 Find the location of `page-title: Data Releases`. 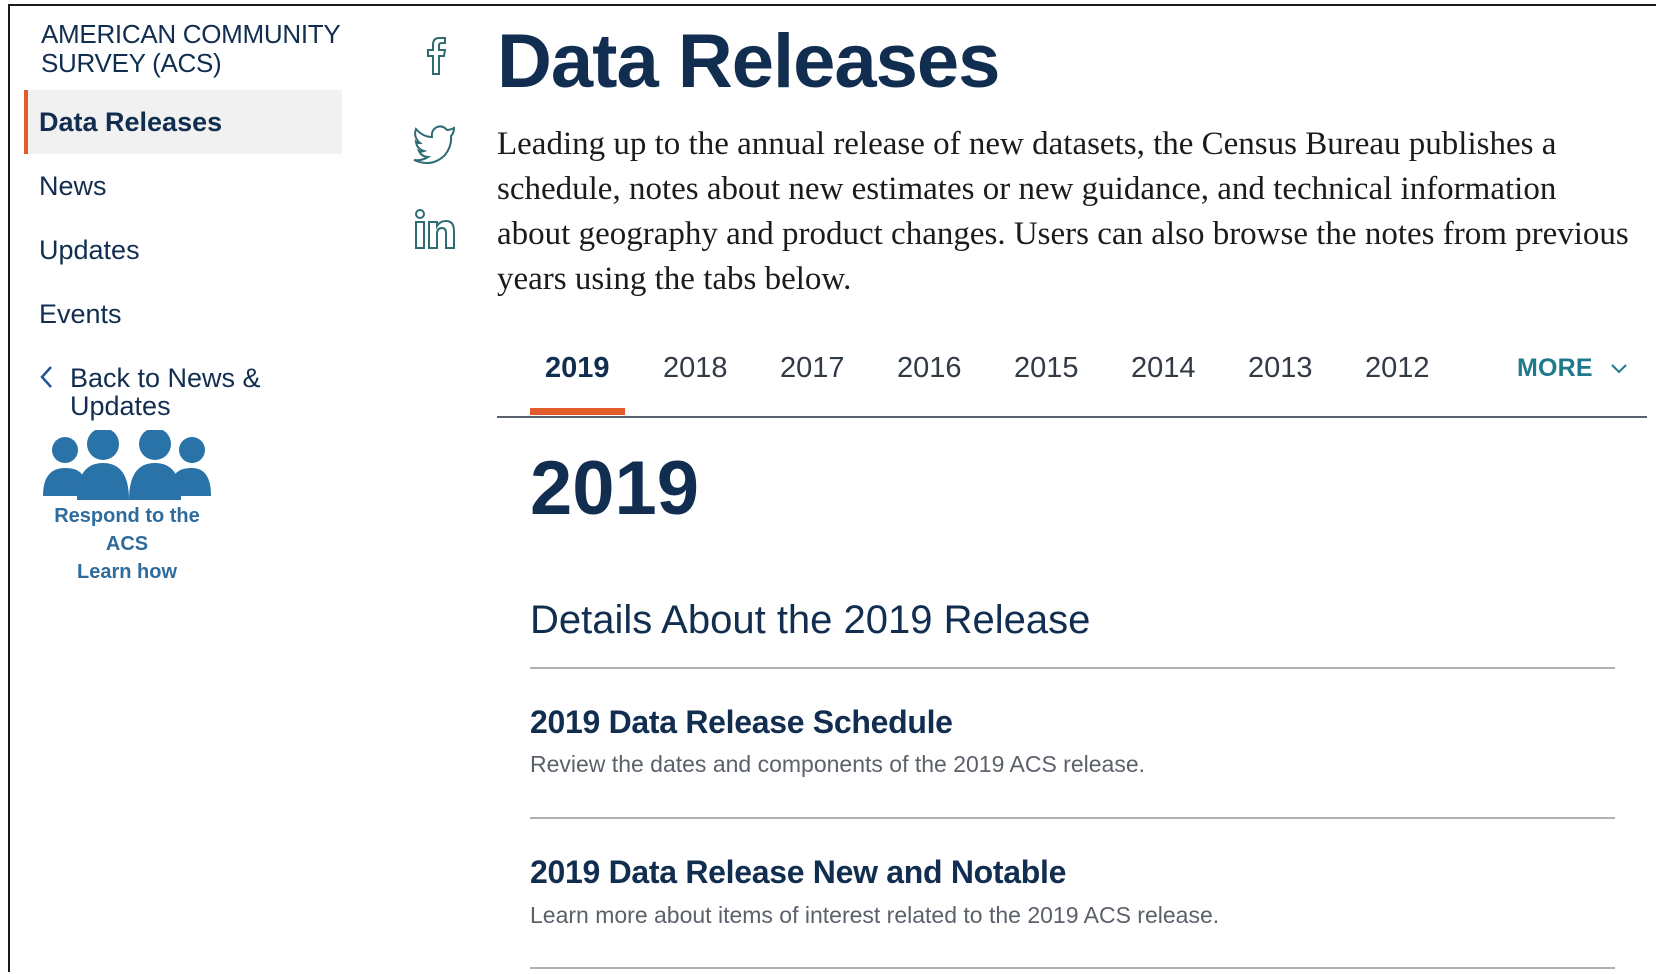

page-title: Data Releases is located at coordinates (748, 61).